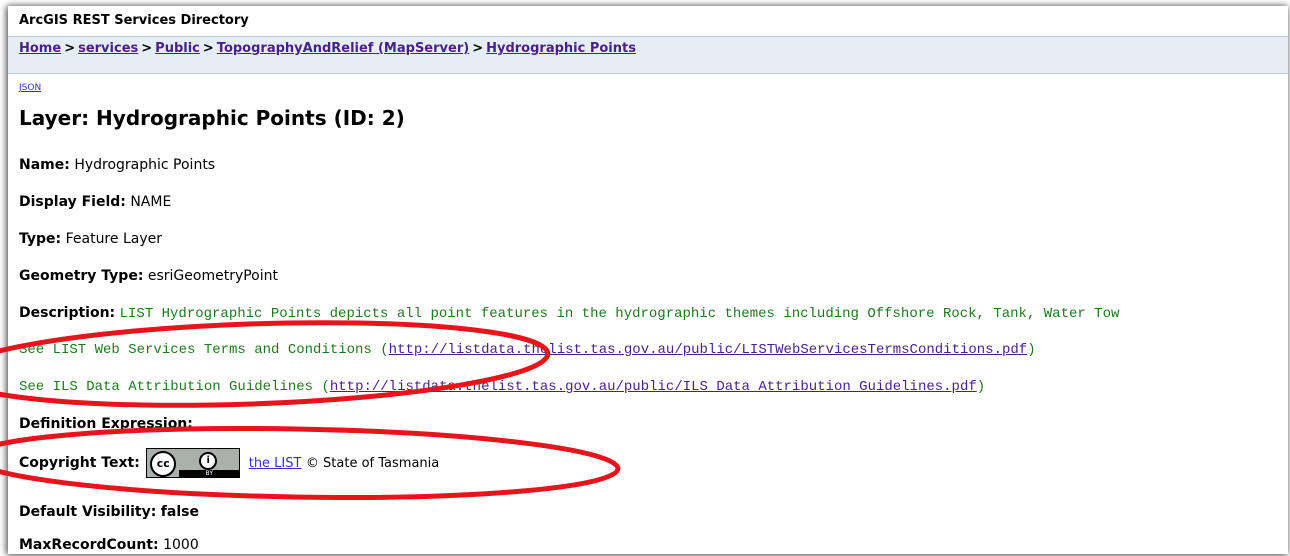 The width and height of the screenshot is (1290, 556). Describe the element at coordinates (81, 276) in the screenshot. I see `geometry-type-label: Geometry Type:` at that location.